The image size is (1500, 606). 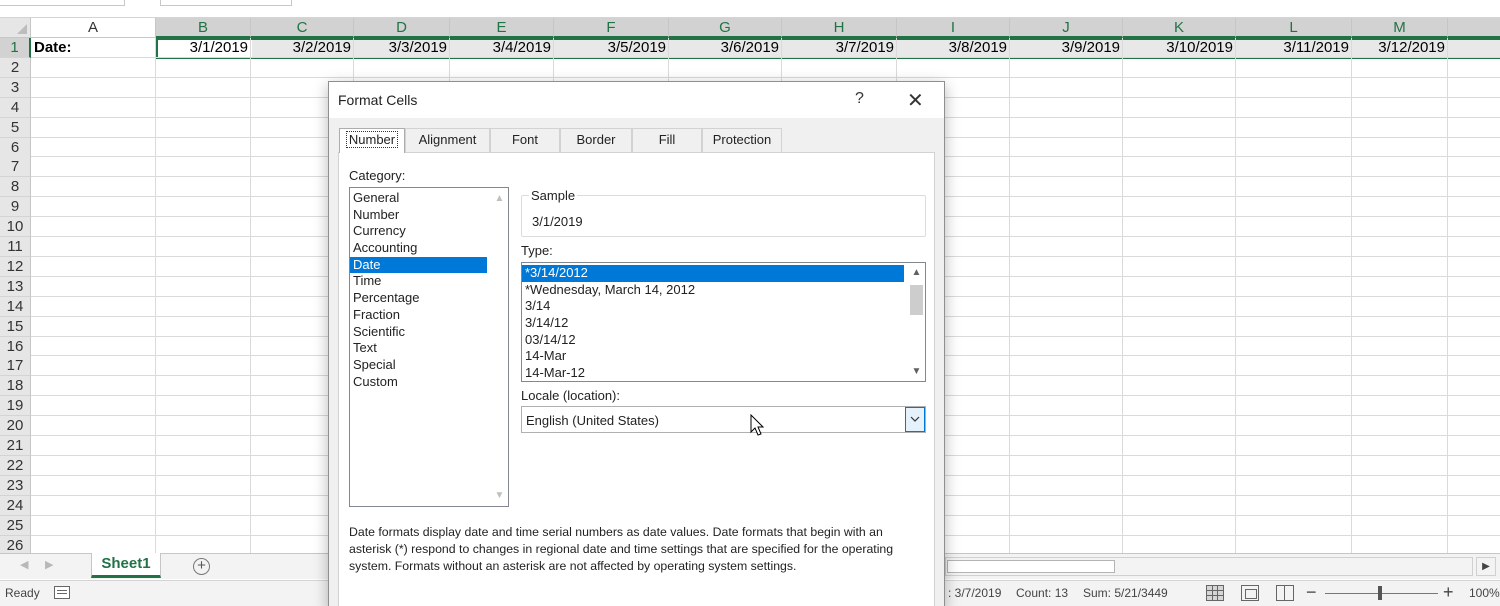 What do you see at coordinates (1250, 593) in the screenshot?
I see `page-layout-view-icon` at bounding box center [1250, 593].